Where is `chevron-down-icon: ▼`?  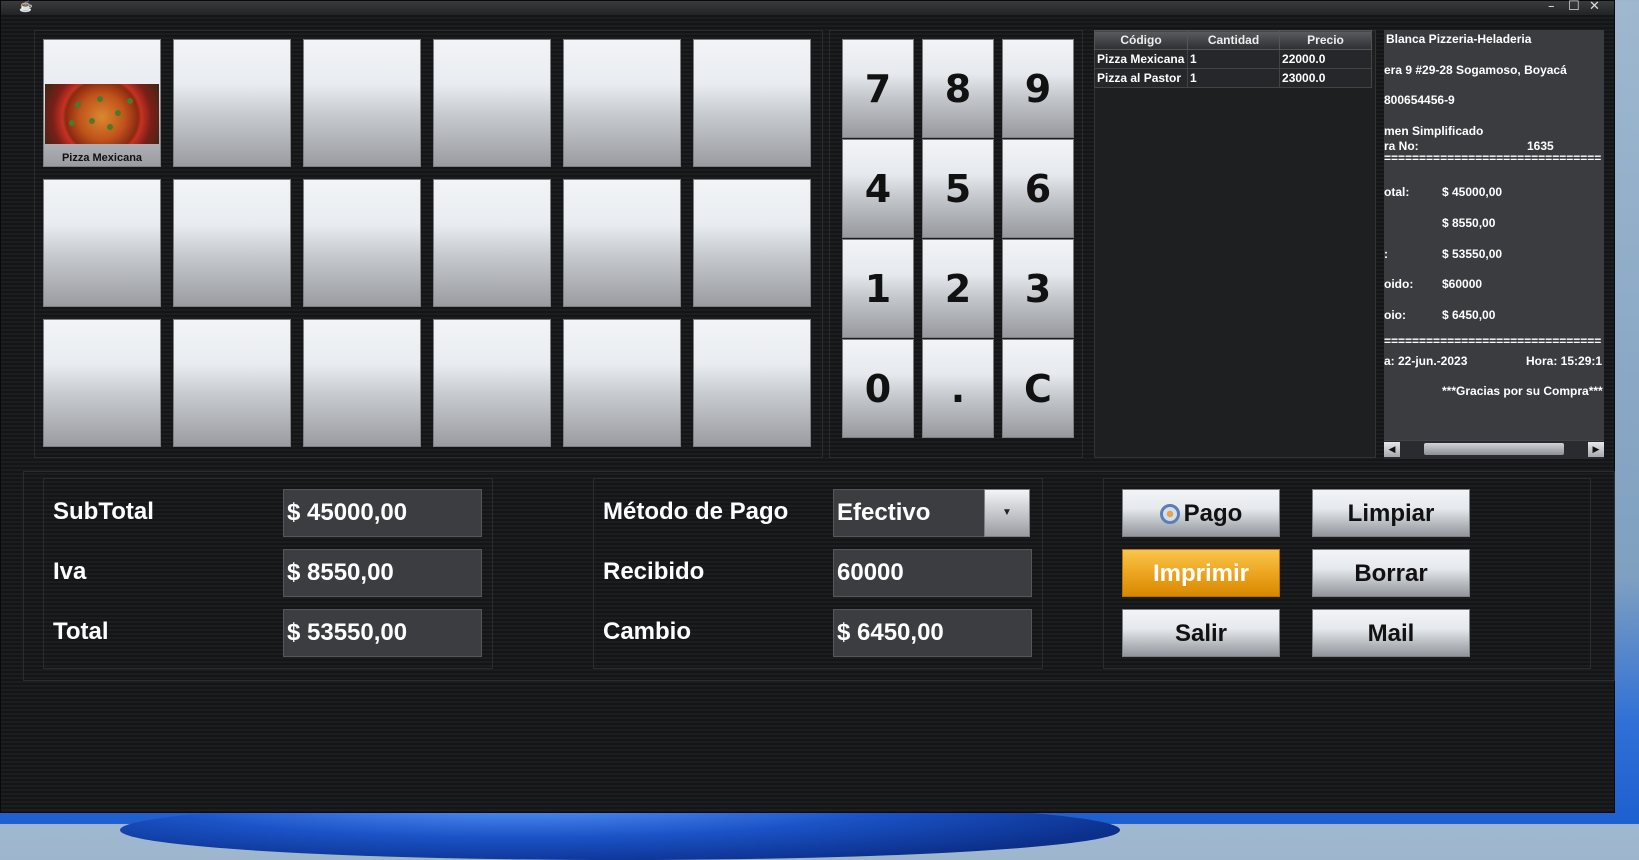
chevron-down-icon: ▼ is located at coordinates (1007, 513).